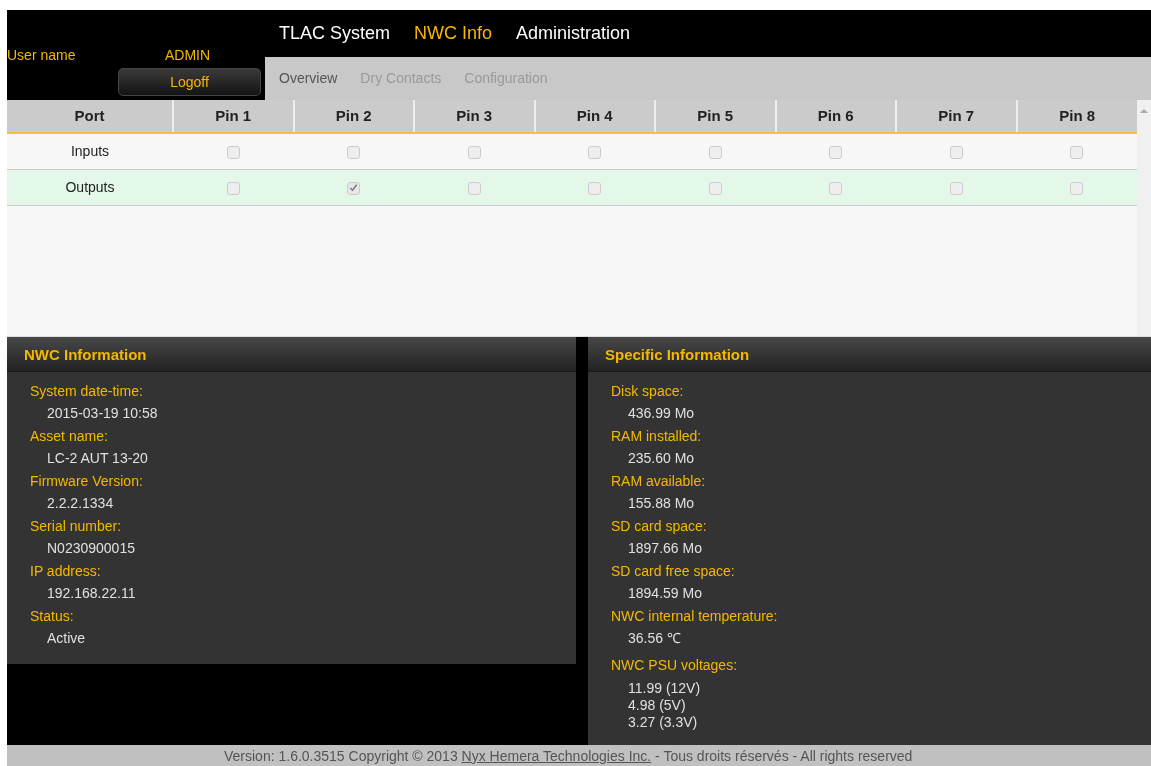 The width and height of the screenshot is (1151, 766). Describe the element at coordinates (87, 391) in the screenshot. I see `info-label: System date-time:` at that location.